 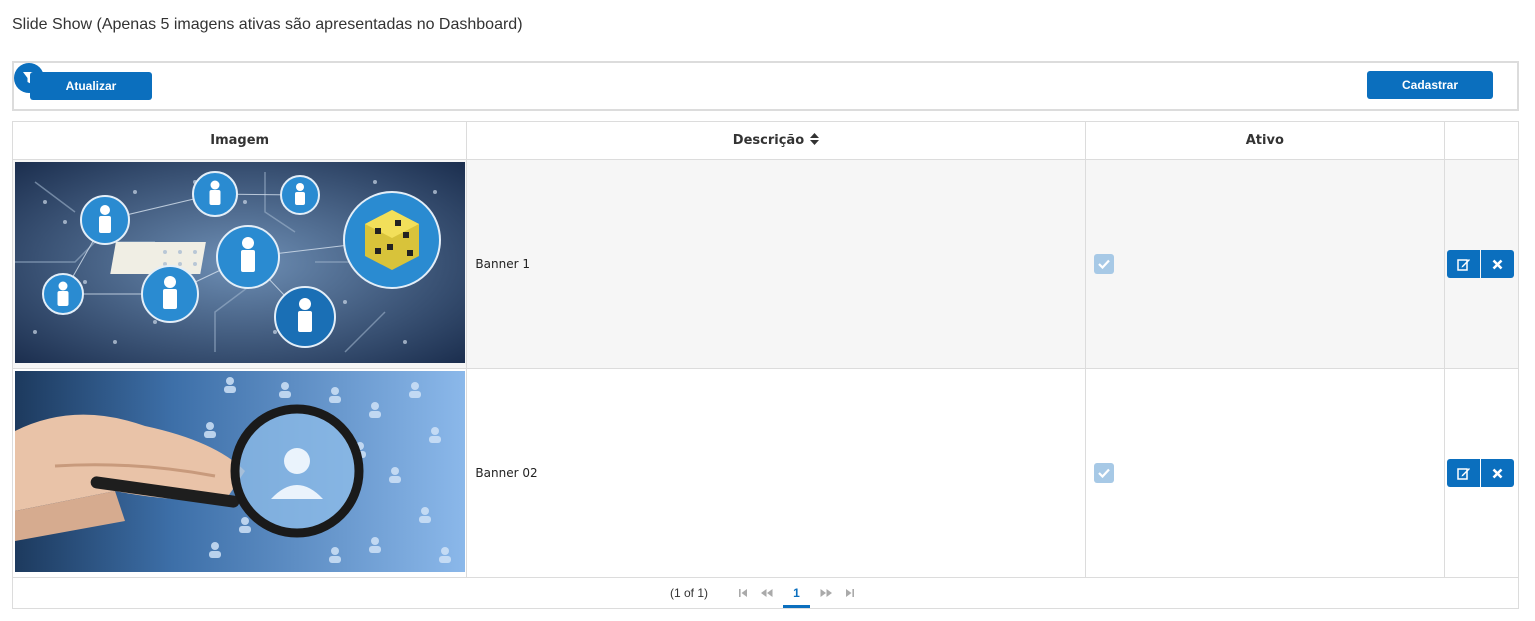 What do you see at coordinates (765, 86) in the screenshot?
I see `toolbar: Atualizar Cadastrar` at bounding box center [765, 86].